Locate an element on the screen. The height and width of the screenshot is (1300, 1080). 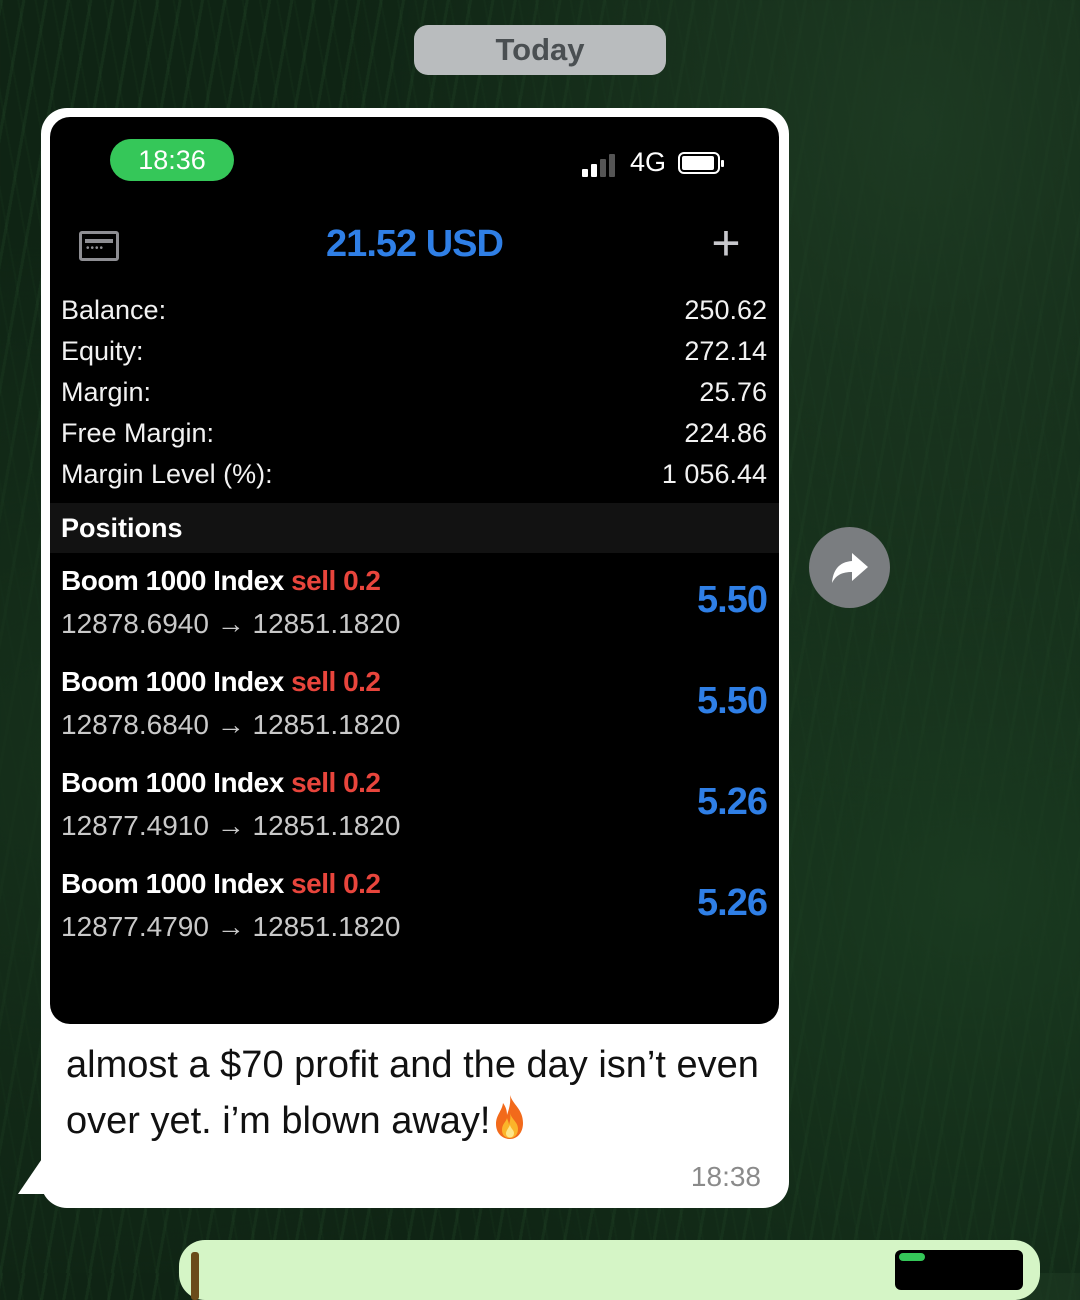
plus-icon: + is located at coordinates (726, 243).